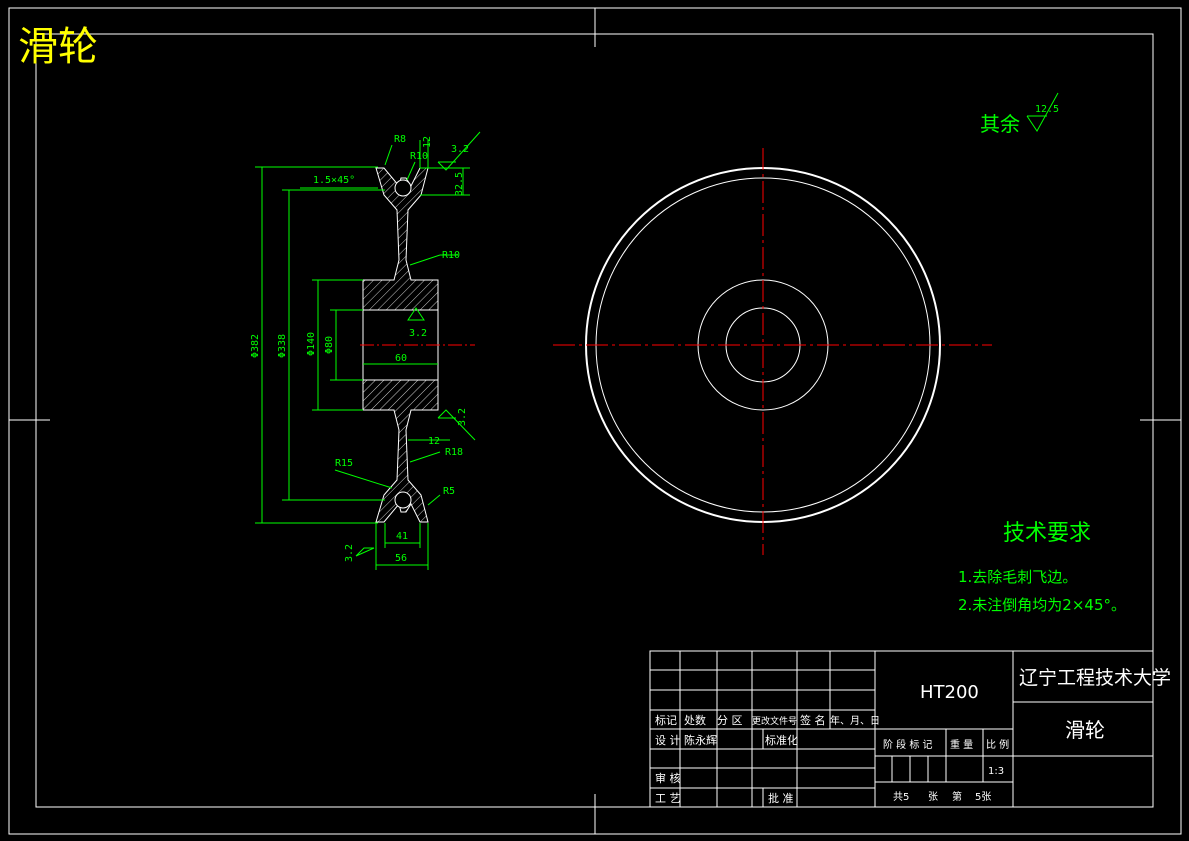 This screenshot has height=841, width=1189. Describe the element at coordinates (449, 491) in the screenshot. I see `dim-r5: R5` at that location.